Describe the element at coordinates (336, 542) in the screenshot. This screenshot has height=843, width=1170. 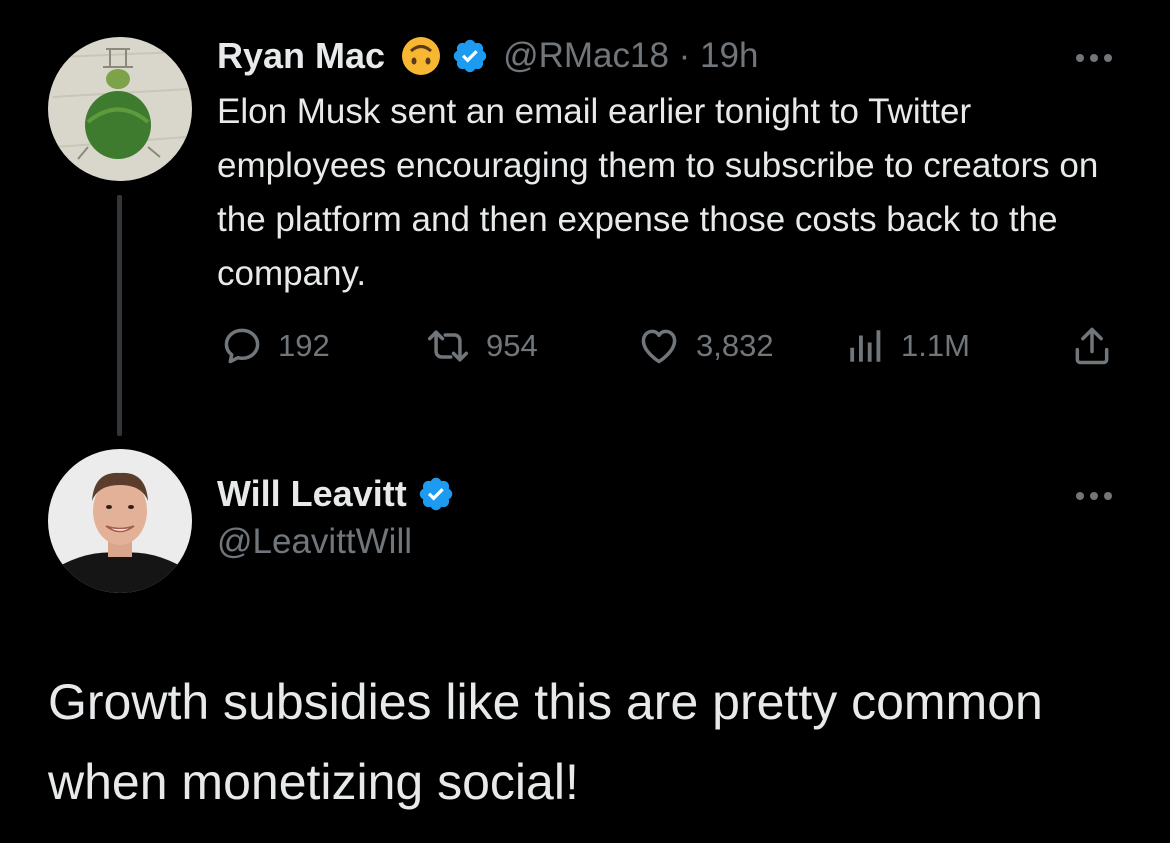
I see `tweet2-handle: @LeavittWill` at that location.